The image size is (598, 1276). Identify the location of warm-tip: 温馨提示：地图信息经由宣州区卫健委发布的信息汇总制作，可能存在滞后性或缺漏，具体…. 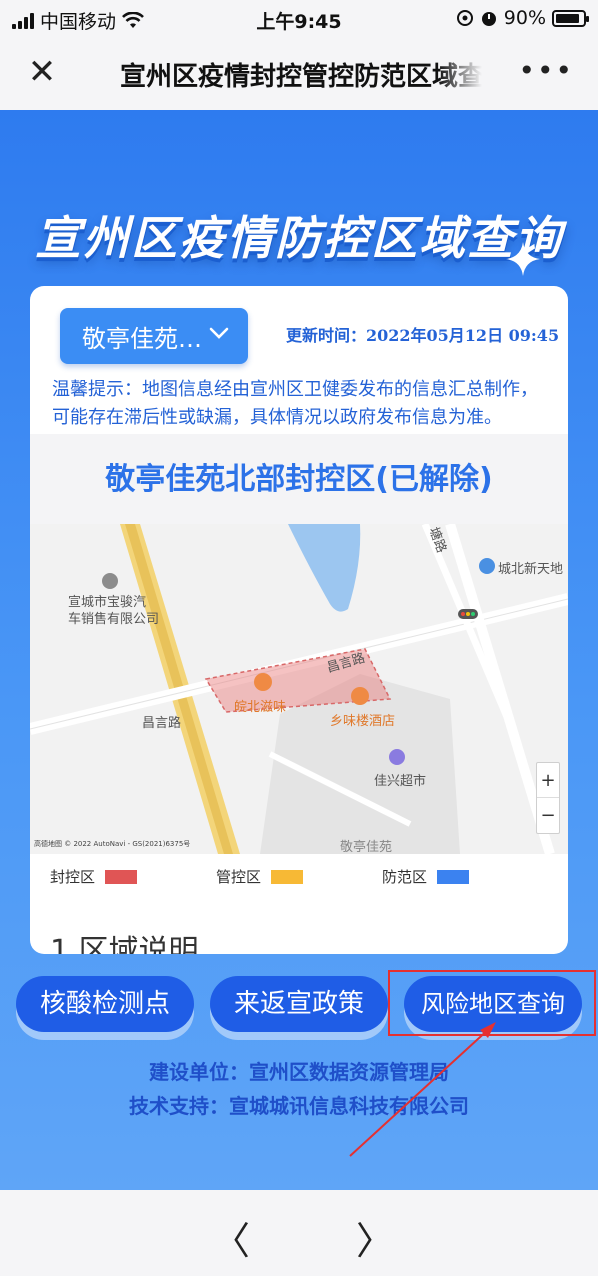
(295, 403).